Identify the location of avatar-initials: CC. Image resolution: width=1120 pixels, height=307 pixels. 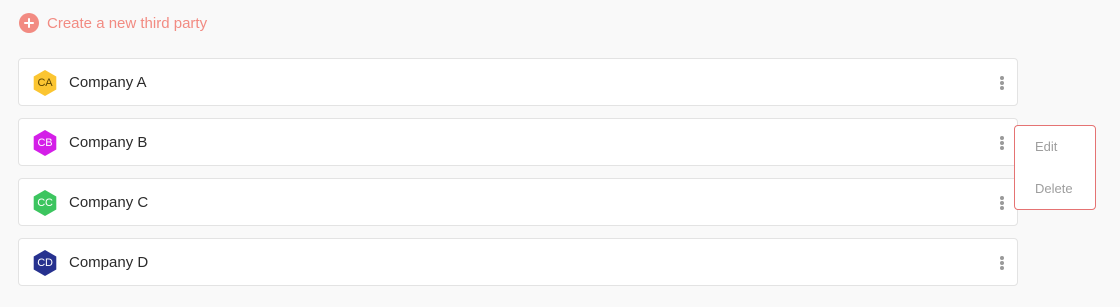
(45, 203).